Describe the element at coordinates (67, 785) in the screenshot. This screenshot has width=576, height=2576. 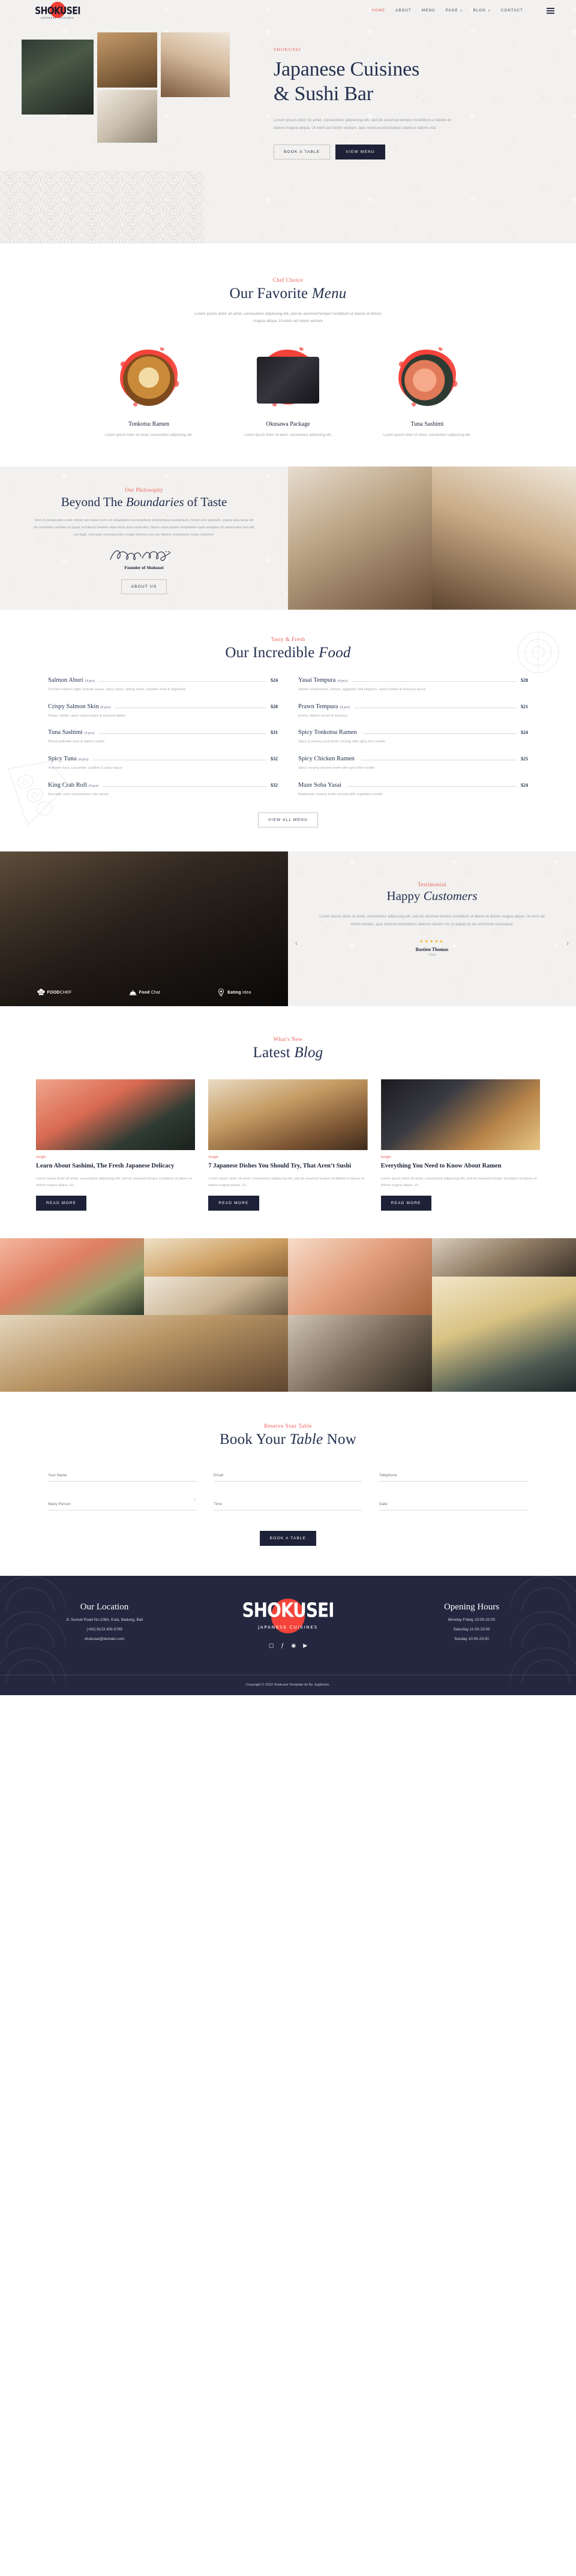
I see `menu-item-name: King Crab Roll` at that location.